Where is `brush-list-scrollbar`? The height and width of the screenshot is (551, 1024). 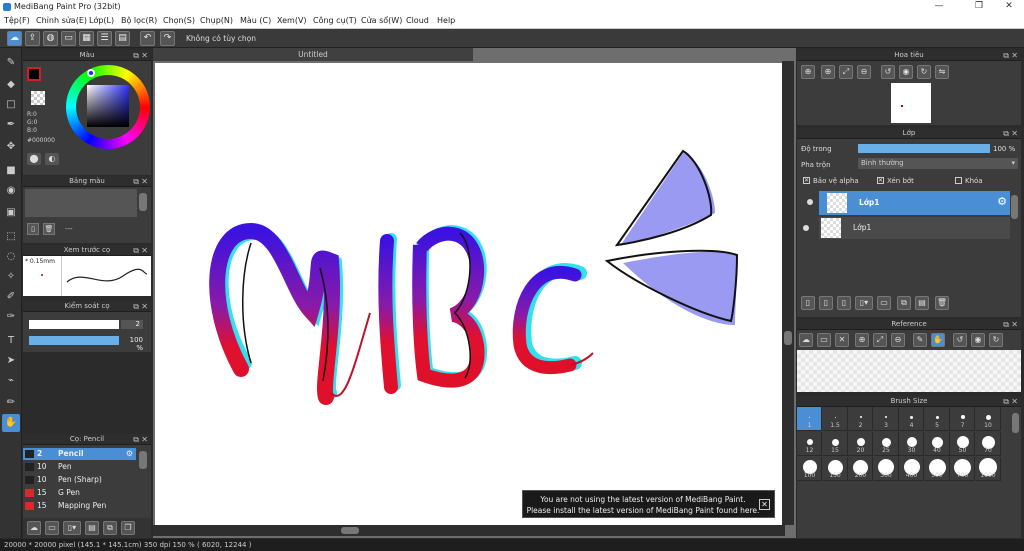 brush-list-scrollbar is located at coordinates (143, 460).